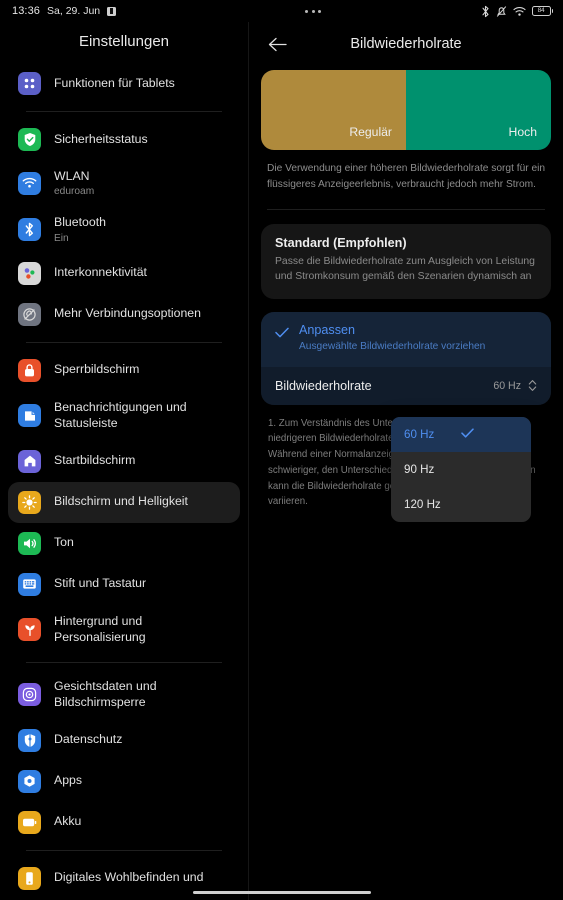 The image size is (563, 900). Describe the element at coordinates (142, 630) in the screenshot. I see `sidebar-item-text: Hintergrund und Personalisierung` at that location.